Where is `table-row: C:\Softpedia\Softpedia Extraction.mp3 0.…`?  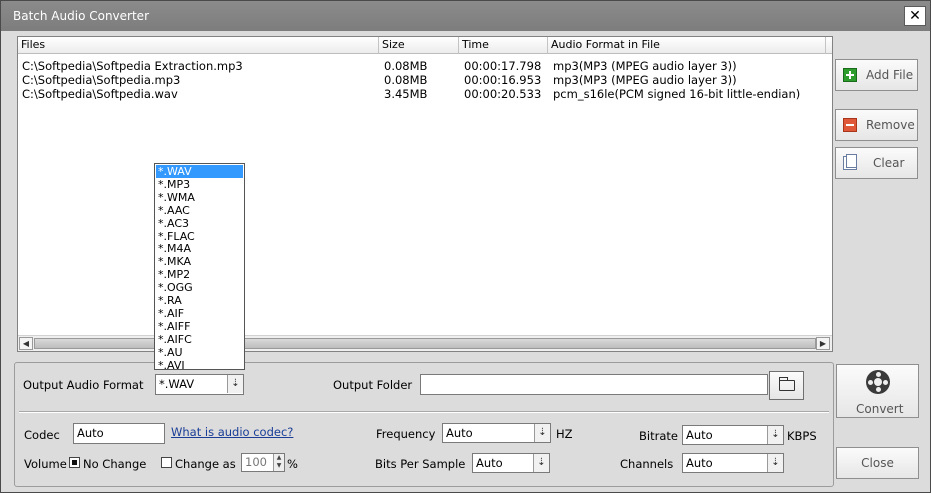 table-row: C:\Softpedia\Softpedia Extraction.mp3 0.… is located at coordinates (425, 66).